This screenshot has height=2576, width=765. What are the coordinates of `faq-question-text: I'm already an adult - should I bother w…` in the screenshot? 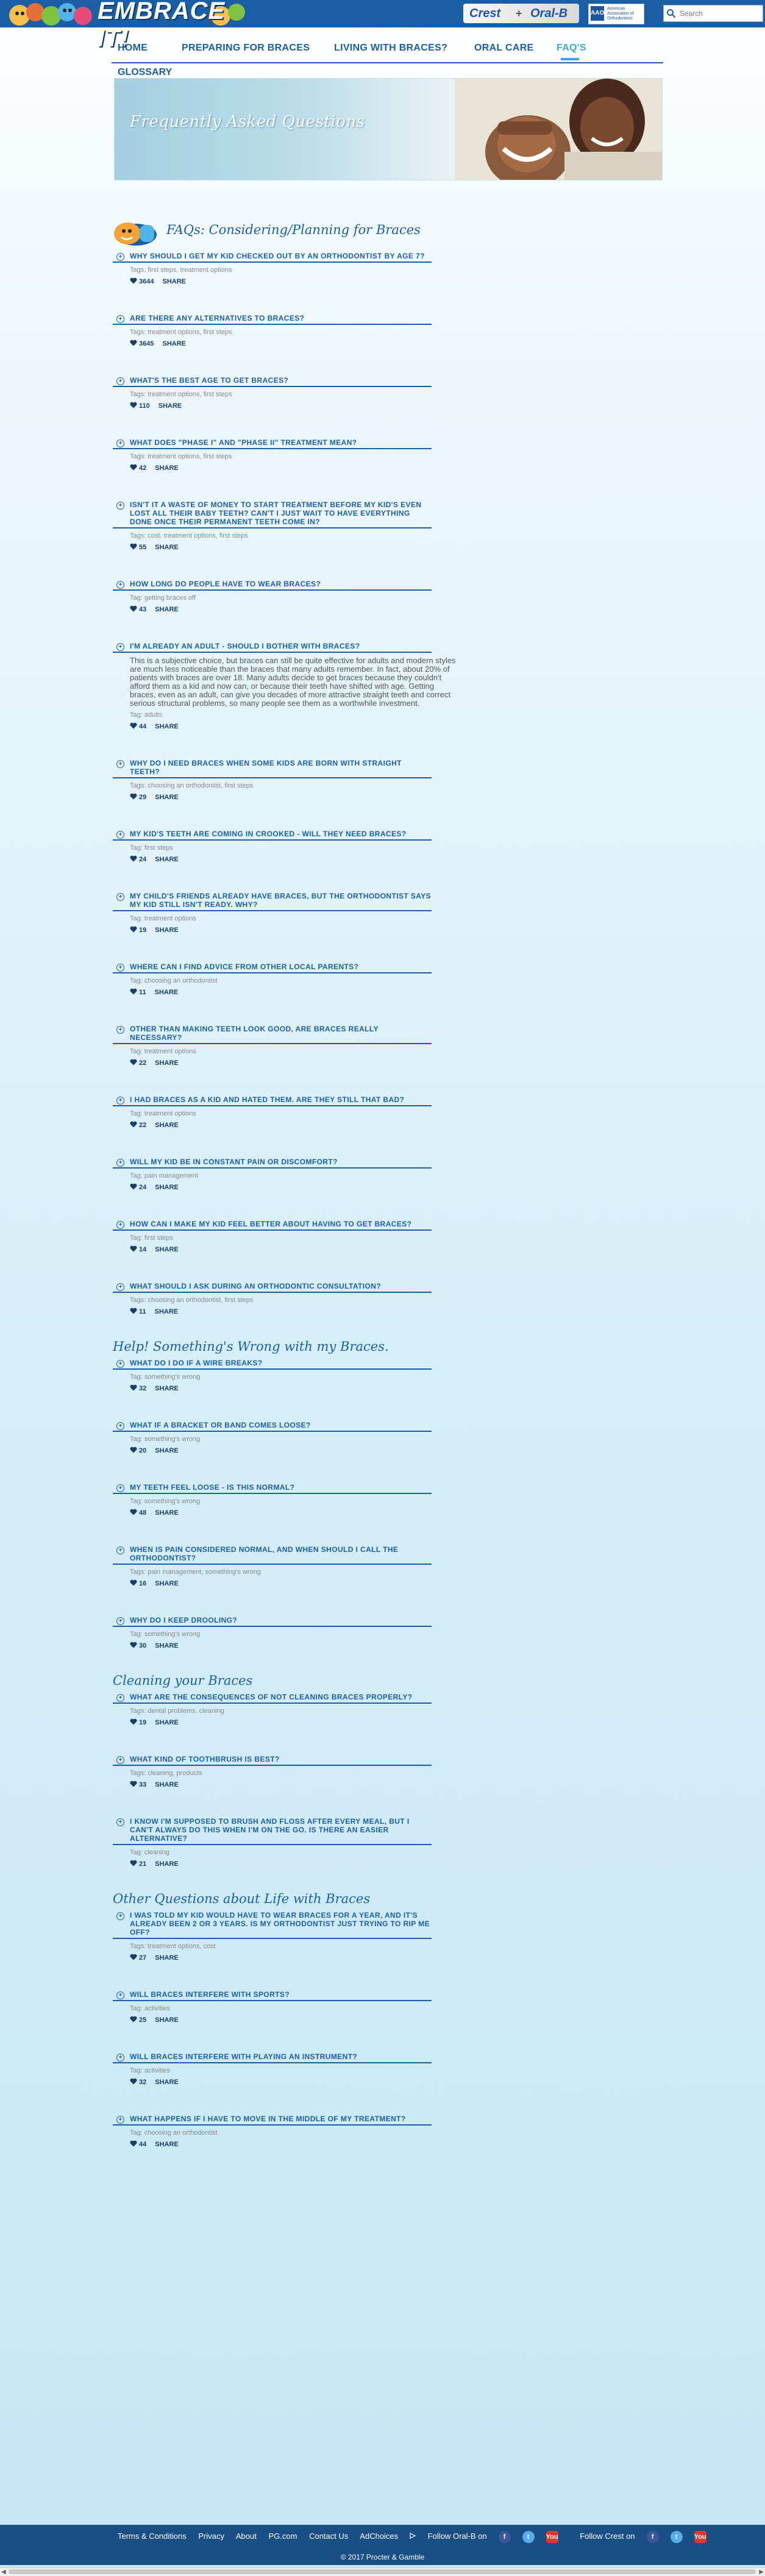 It's located at (281, 647).